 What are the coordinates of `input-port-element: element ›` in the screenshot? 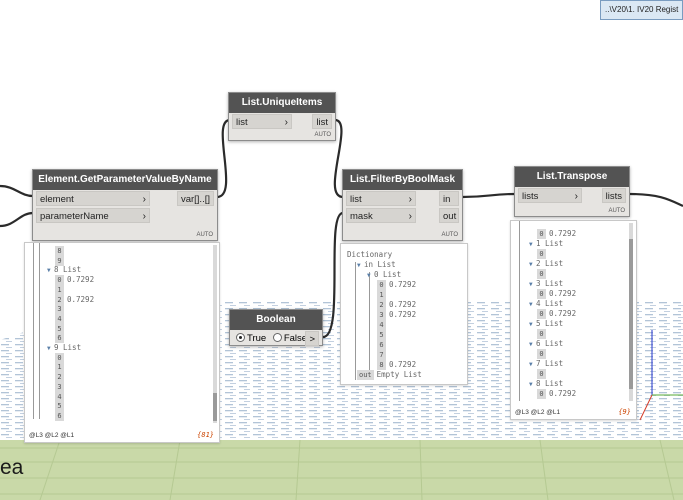 It's located at (93, 198).